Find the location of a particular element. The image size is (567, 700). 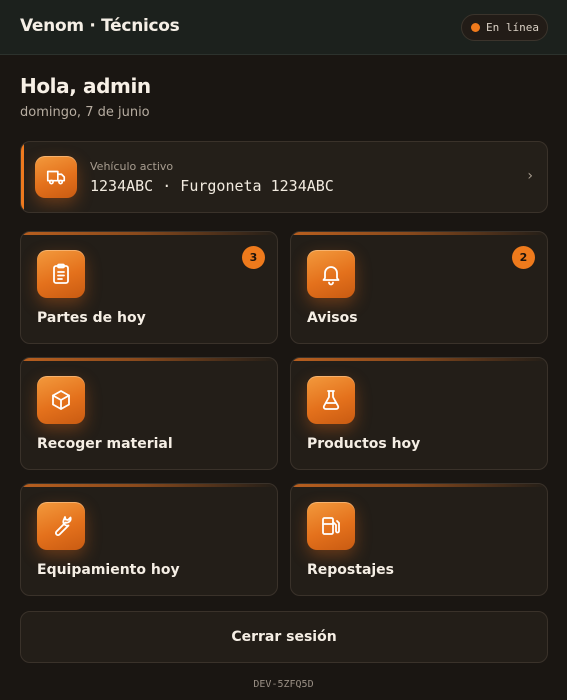

device-id: DEV-5ZFQ5D is located at coordinates (283, 684).